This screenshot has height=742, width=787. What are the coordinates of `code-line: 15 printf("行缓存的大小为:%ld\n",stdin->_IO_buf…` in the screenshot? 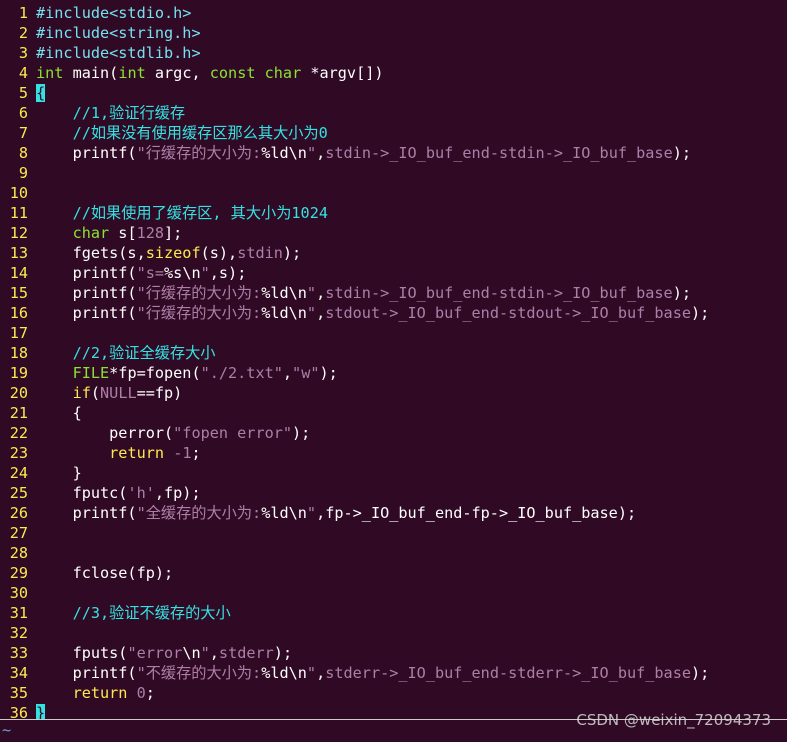 It's located at (393, 293).